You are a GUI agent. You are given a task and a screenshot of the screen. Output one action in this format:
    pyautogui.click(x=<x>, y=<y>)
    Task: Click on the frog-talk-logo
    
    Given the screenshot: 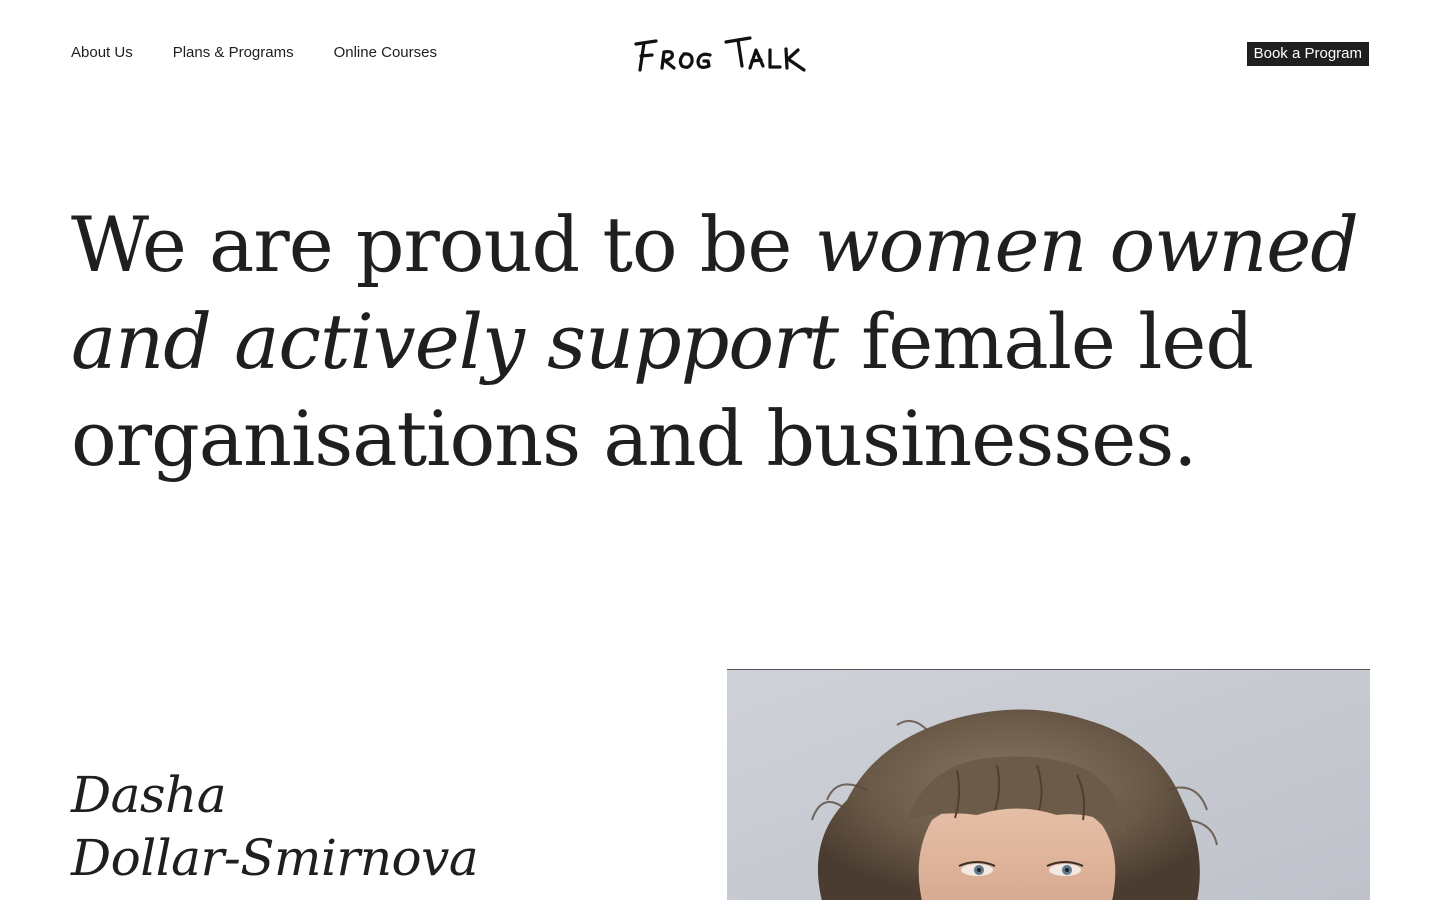 What is the action you would take?
    pyautogui.click(x=720, y=54)
    